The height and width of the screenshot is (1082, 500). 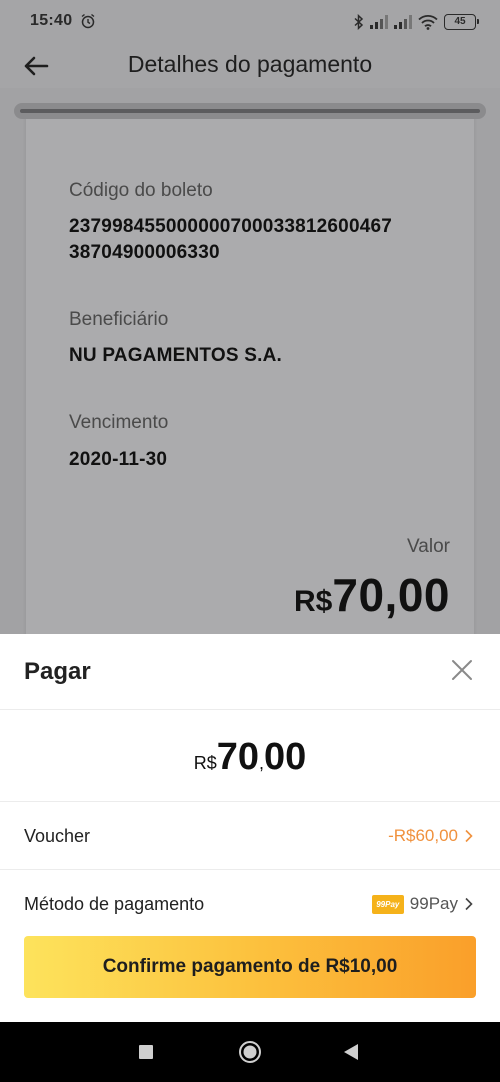 What do you see at coordinates (250, 672) in the screenshot?
I see `sheet-header: Pagar` at bounding box center [250, 672].